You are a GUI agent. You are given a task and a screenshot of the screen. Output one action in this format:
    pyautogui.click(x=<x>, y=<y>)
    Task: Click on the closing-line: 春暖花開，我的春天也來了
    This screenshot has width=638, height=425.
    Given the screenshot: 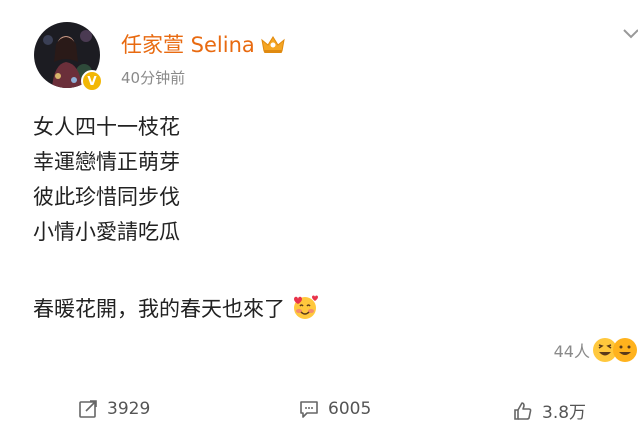 What is the action you would take?
    pyautogui.click(x=176, y=309)
    